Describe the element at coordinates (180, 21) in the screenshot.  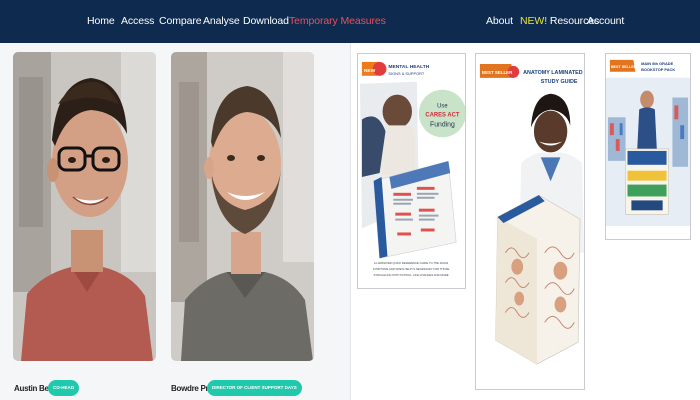
I see `nav-compare: Compare` at that location.